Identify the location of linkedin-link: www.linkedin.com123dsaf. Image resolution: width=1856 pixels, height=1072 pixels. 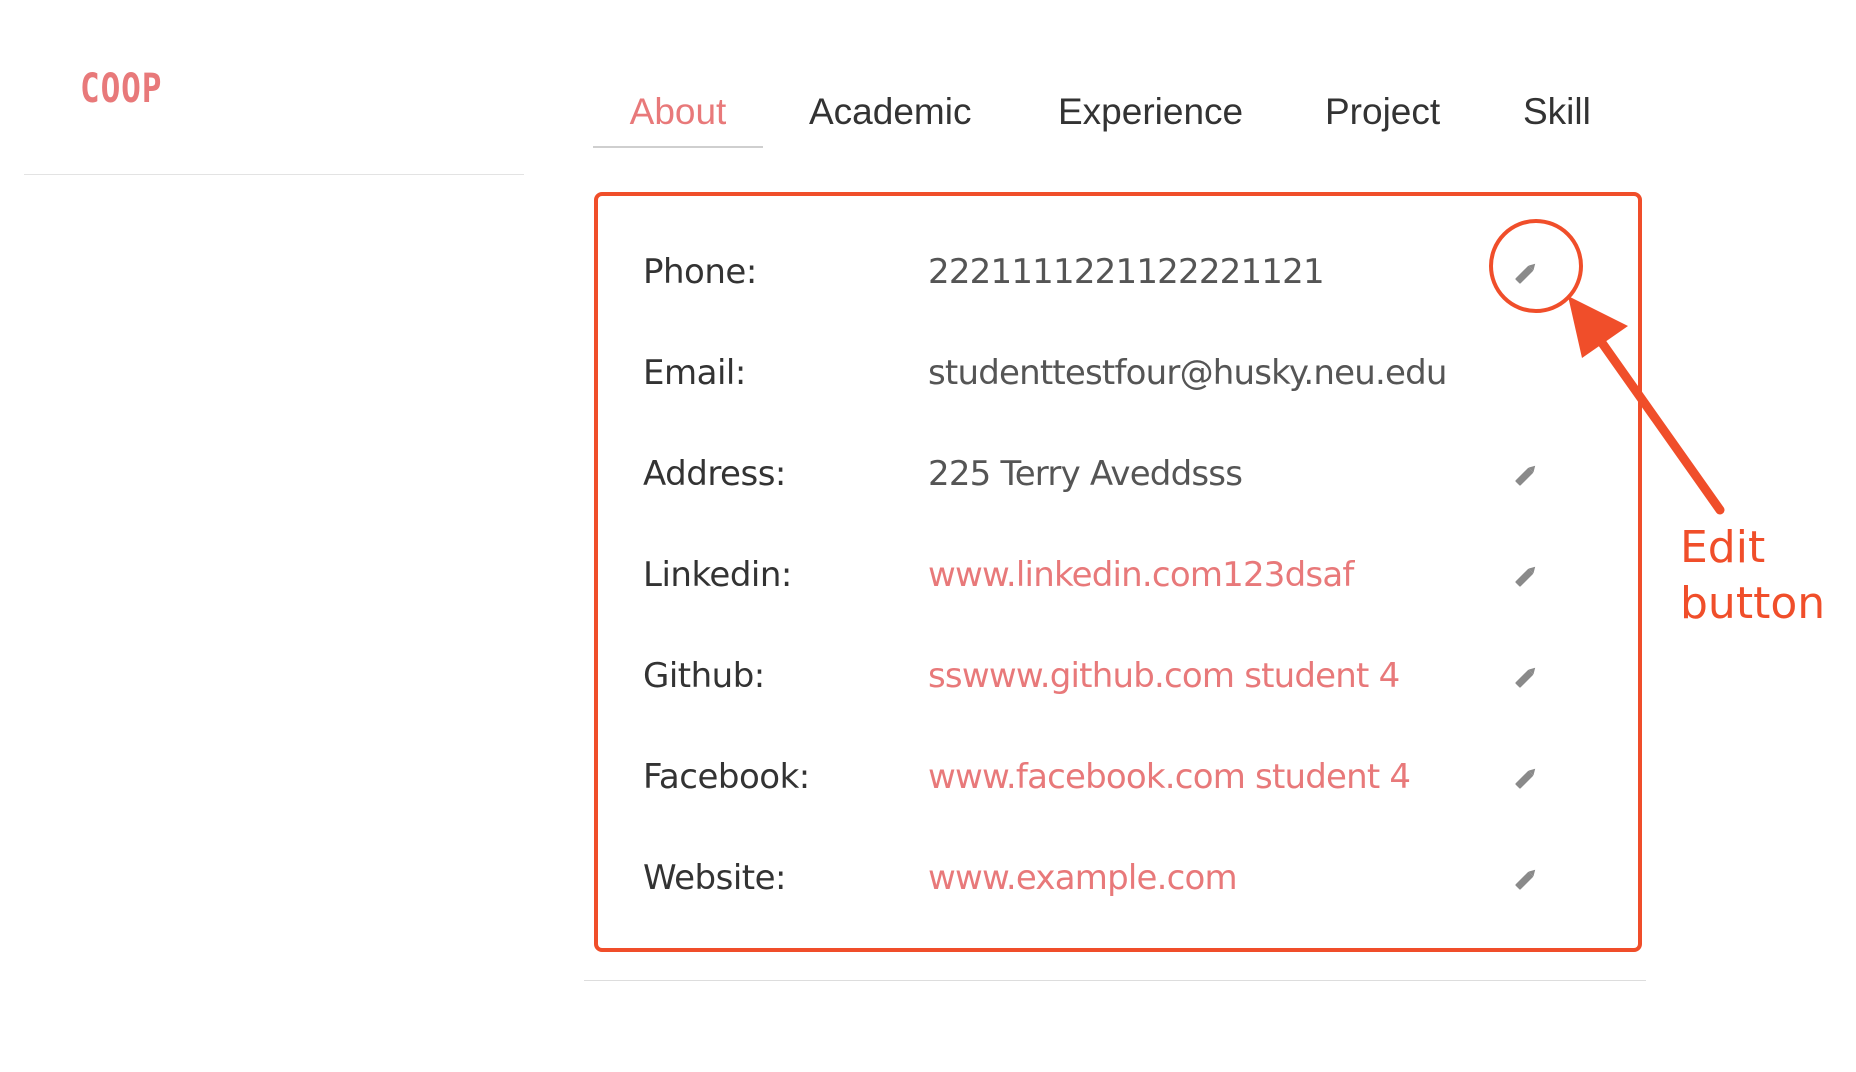
(1141, 575).